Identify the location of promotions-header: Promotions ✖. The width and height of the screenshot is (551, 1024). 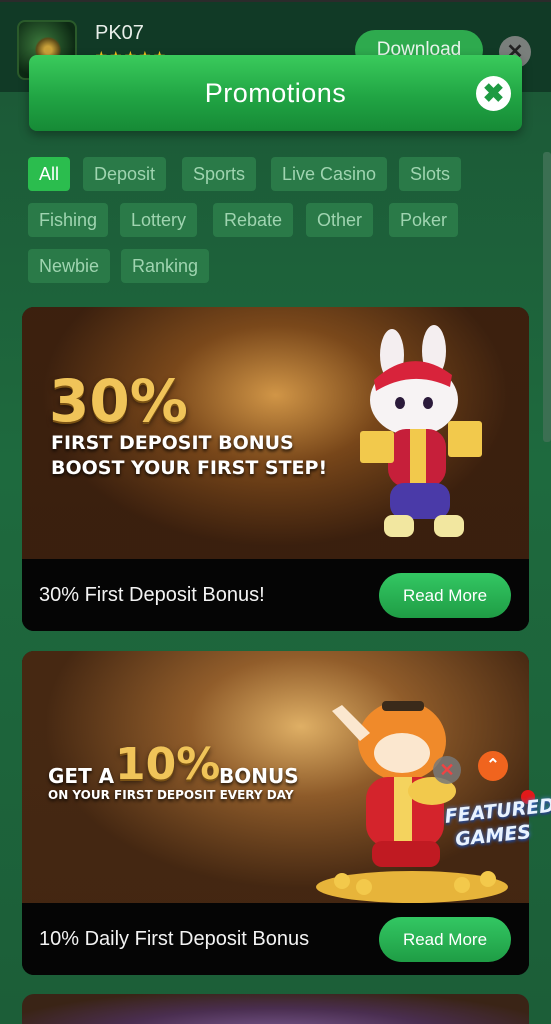
(275, 93).